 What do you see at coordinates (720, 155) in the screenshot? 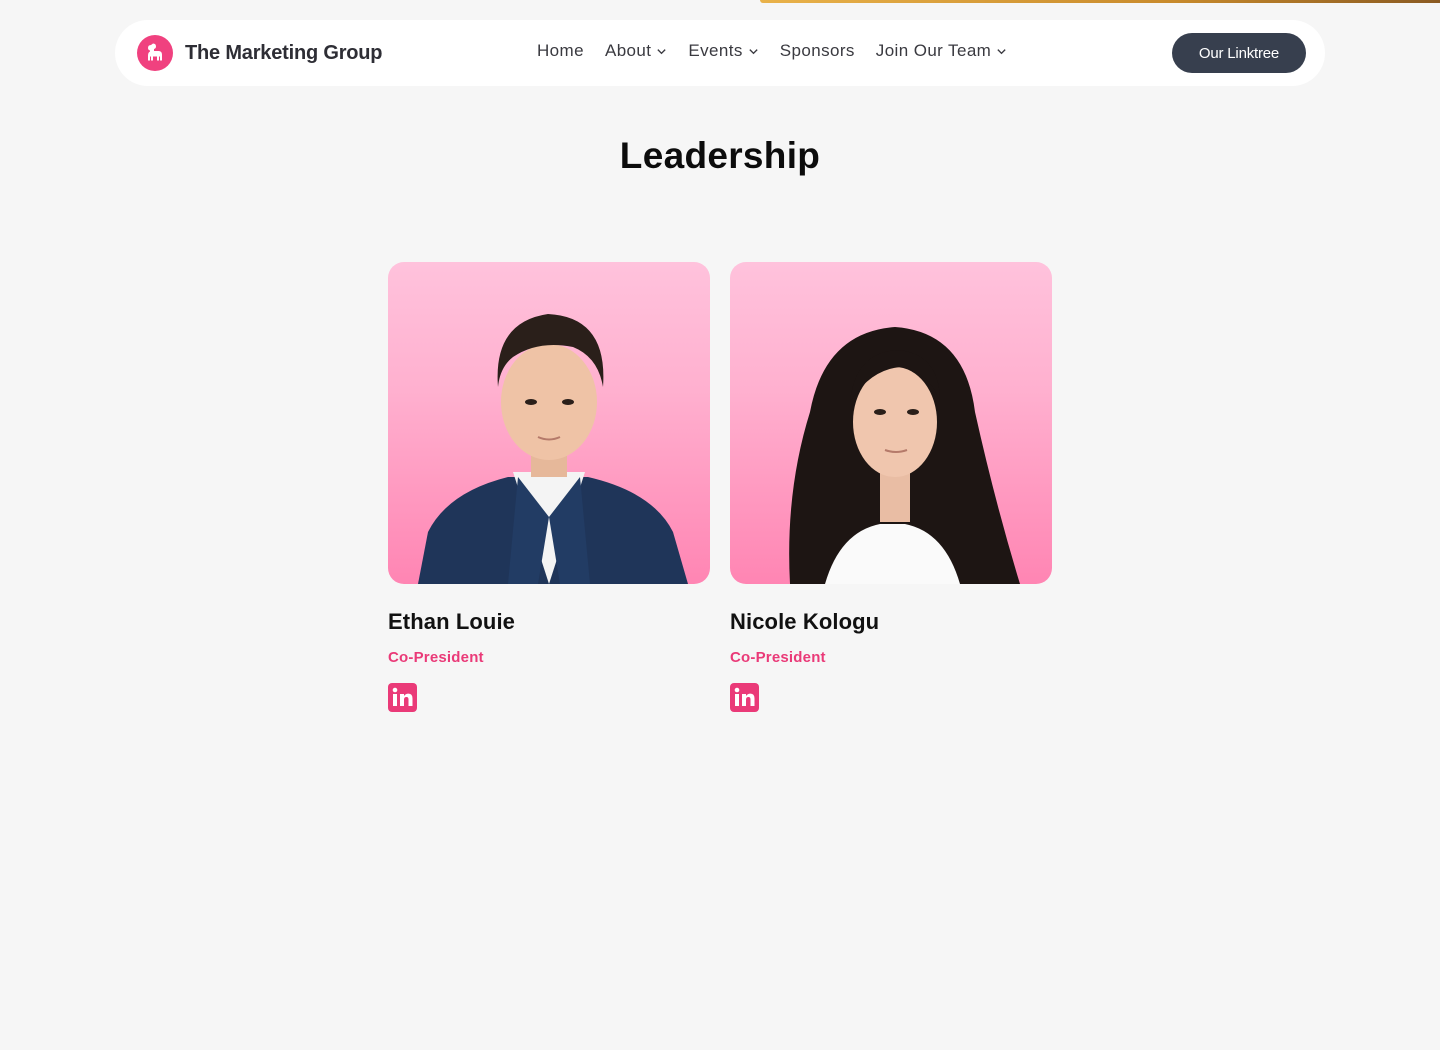
I see `section-title: Leadership` at bounding box center [720, 155].